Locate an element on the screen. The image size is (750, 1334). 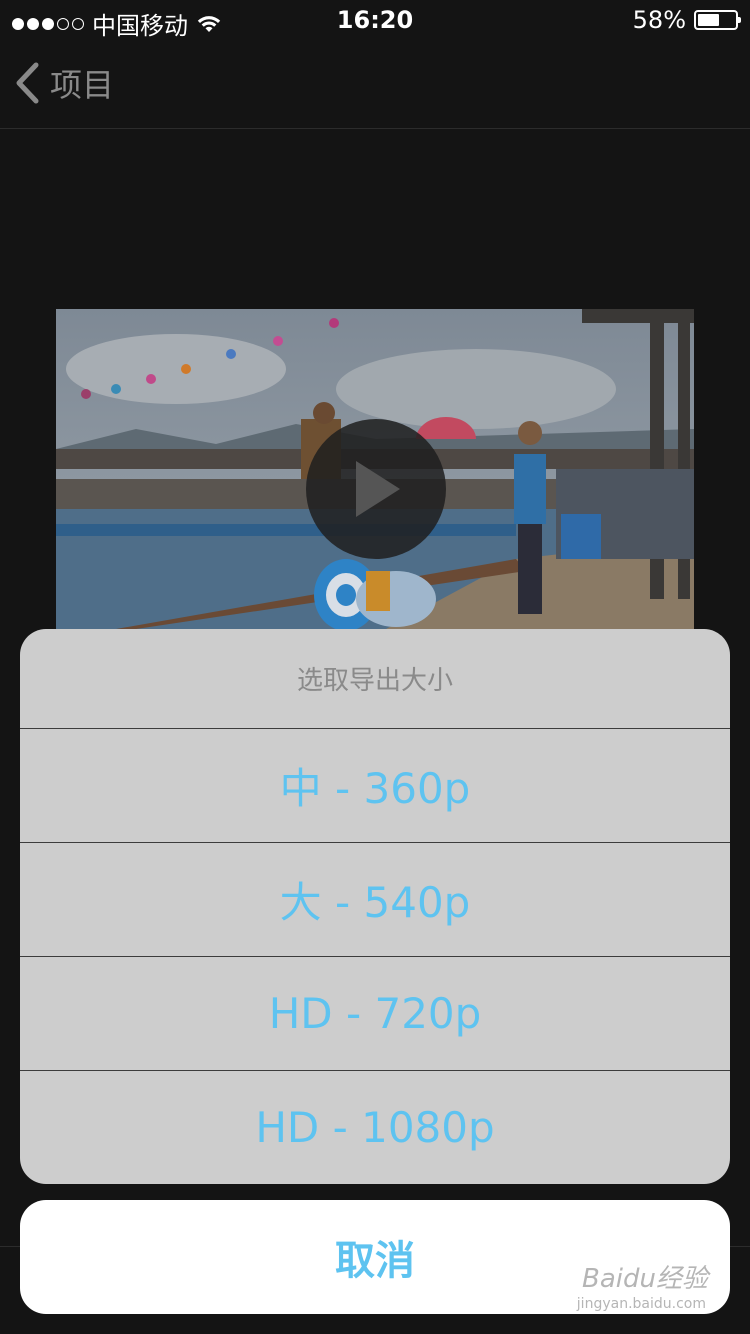
battery-icon is located at coordinates (717, 20).